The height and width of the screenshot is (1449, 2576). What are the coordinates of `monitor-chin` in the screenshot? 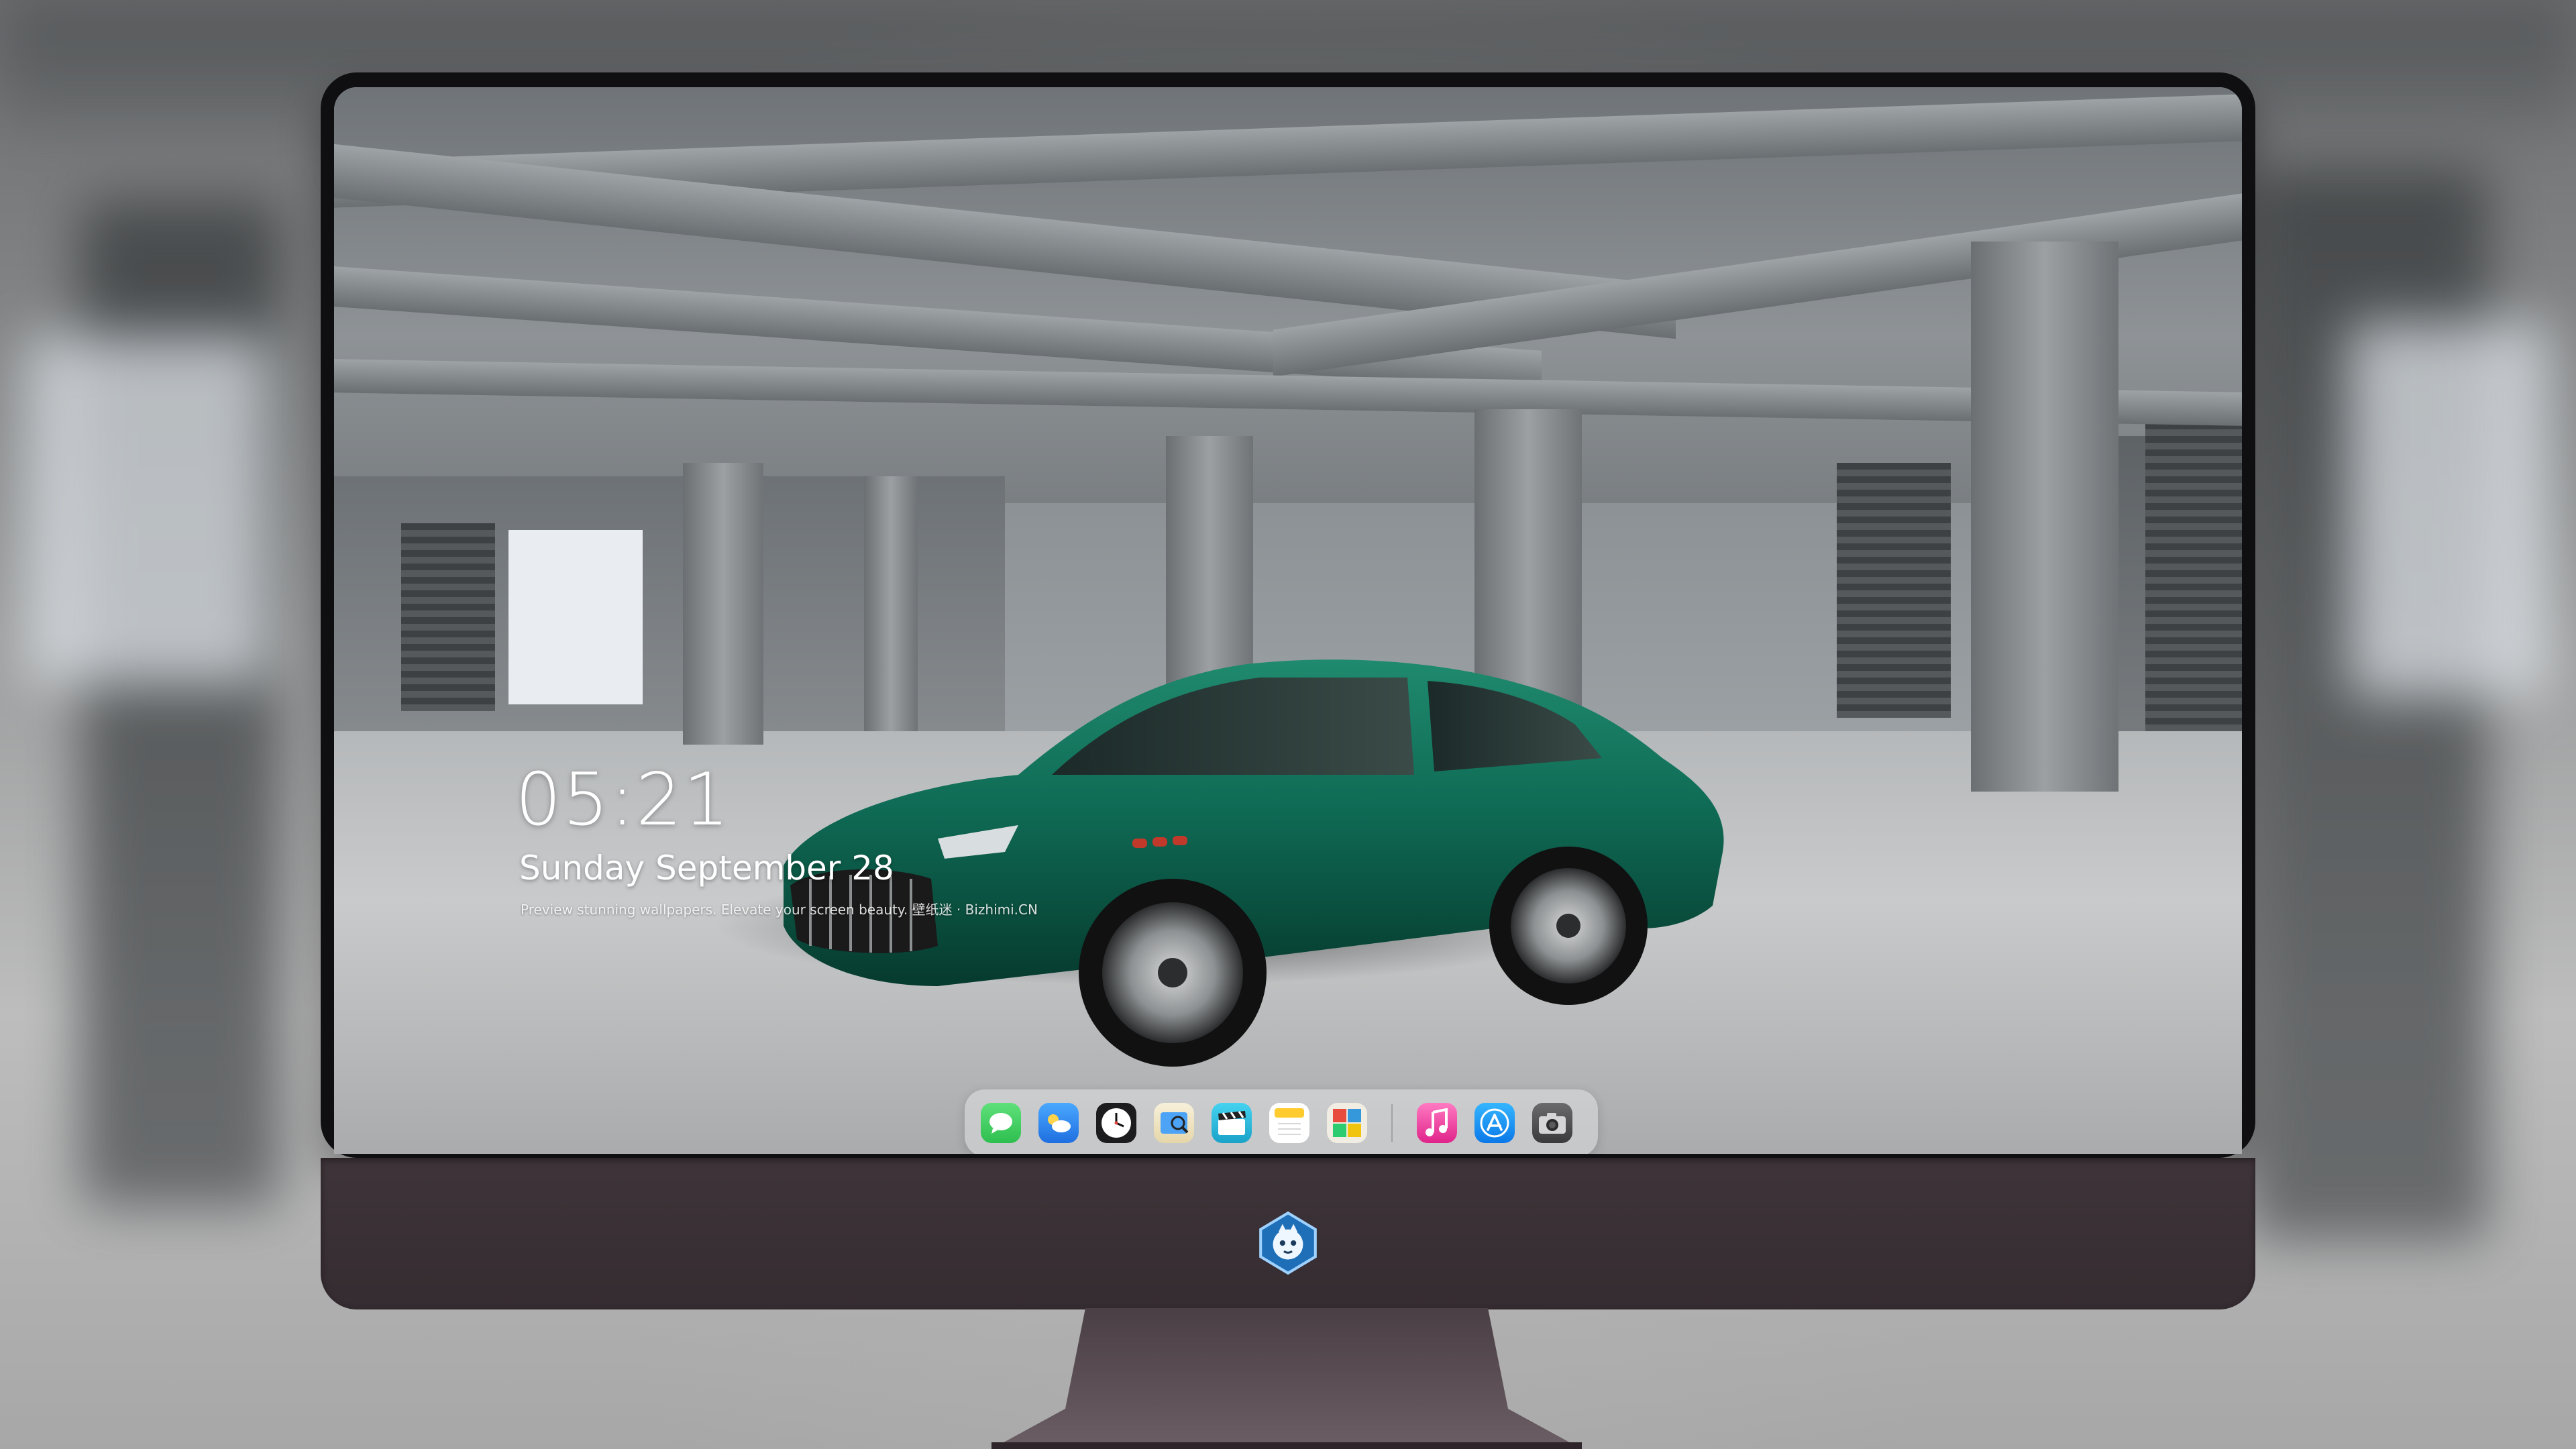 It's located at (1288, 1233).